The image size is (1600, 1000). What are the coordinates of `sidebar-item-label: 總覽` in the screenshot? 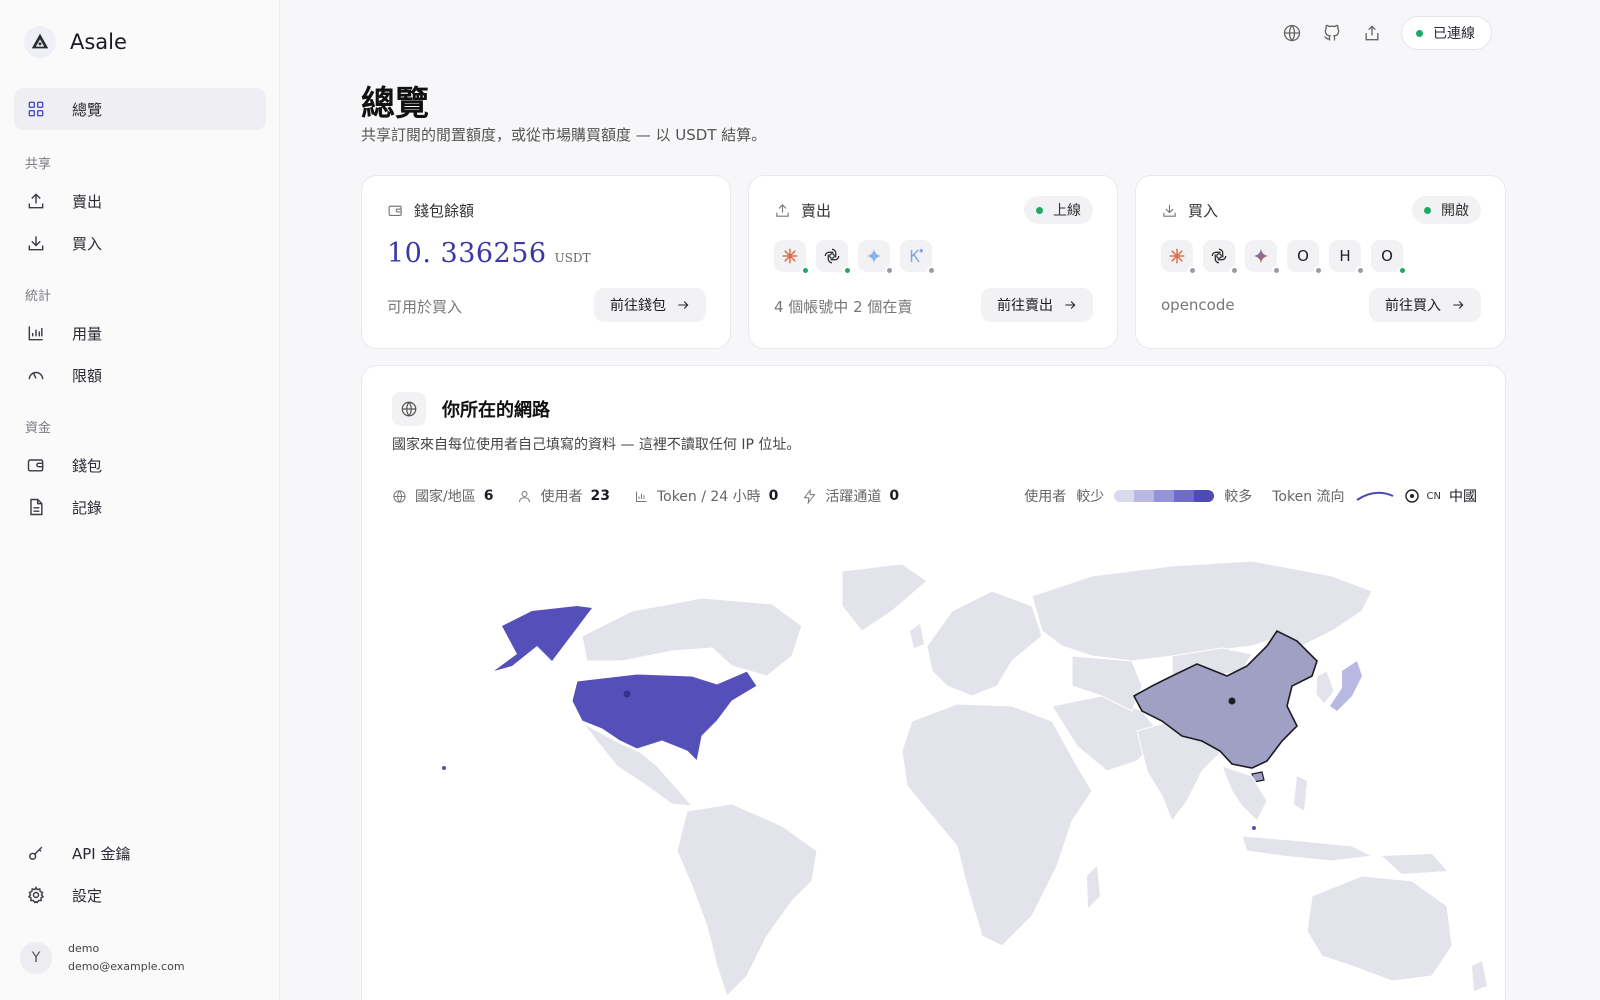 It's located at (87, 109).